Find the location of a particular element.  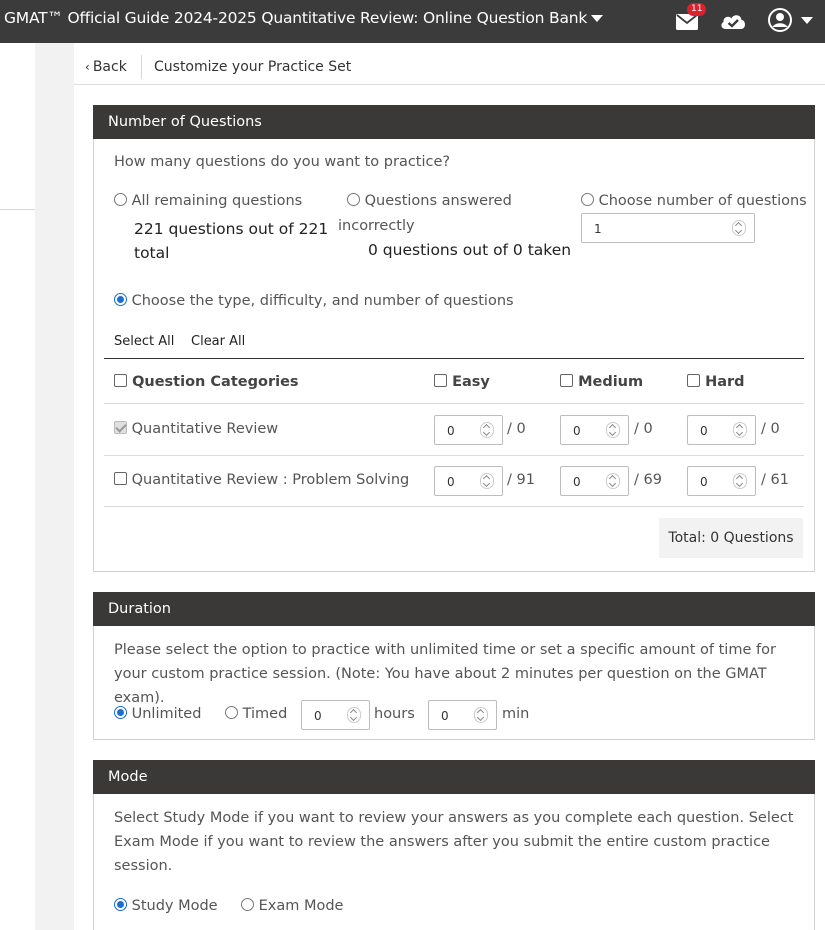

table-row: Quantitative Review is located at coordinates (196, 429).